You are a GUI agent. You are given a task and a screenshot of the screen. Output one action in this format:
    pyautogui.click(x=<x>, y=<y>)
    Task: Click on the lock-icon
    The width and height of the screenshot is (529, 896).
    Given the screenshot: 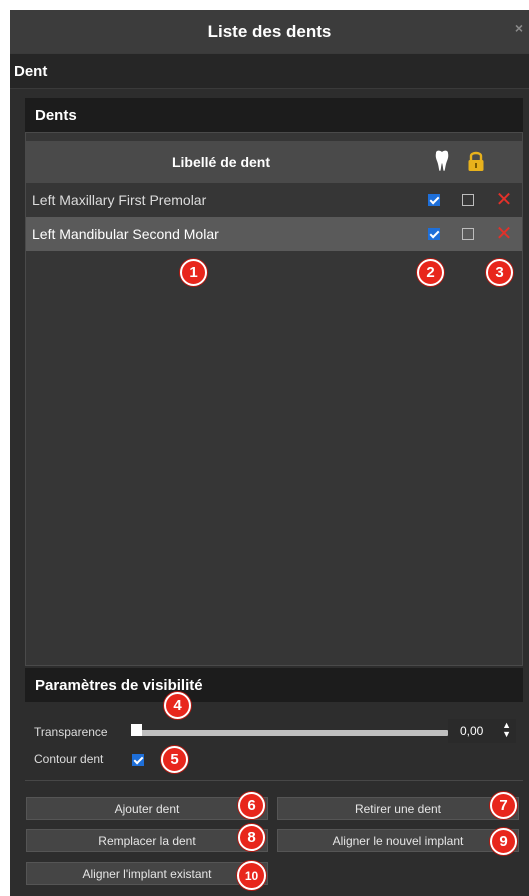 What is the action you would take?
    pyautogui.click(x=476, y=161)
    